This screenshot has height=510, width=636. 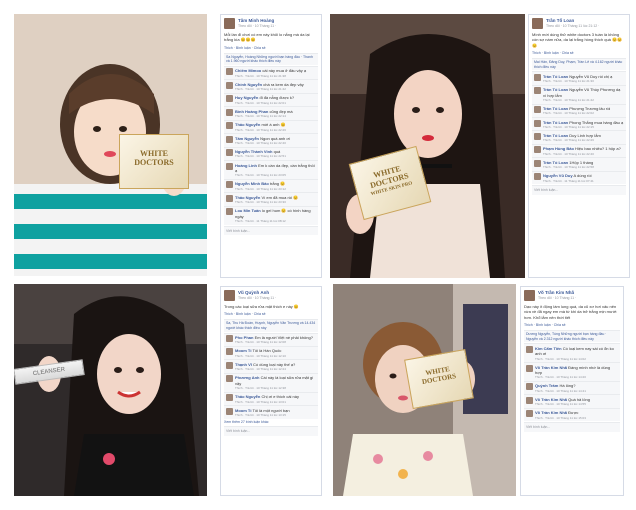 What do you see at coordinates (271, 422) in the screenshot?
I see `view-more-comments-link: Xem thêm 27 bình luận khác` at bounding box center [271, 422].